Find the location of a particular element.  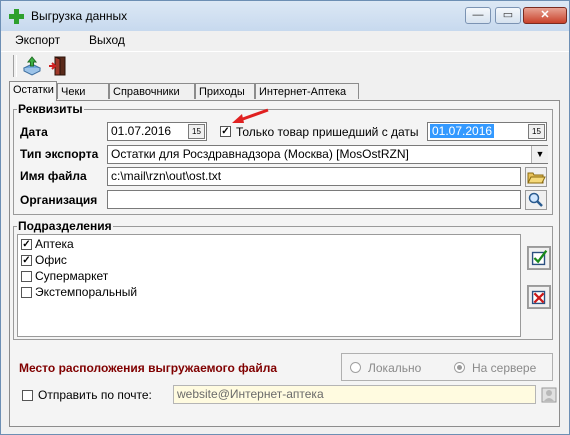

radio-local-label: Локально is located at coordinates (395, 368).